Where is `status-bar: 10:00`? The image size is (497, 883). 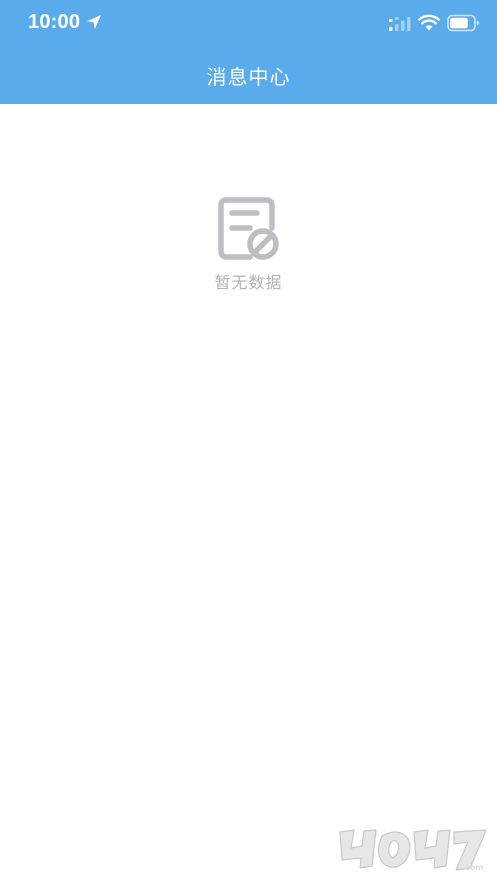 status-bar: 10:00 is located at coordinates (248, 24).